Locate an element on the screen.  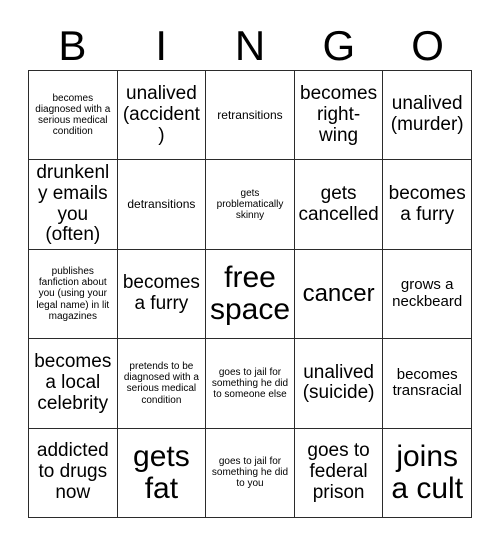
header-letter-n: N is located at coordinates (250, 45).